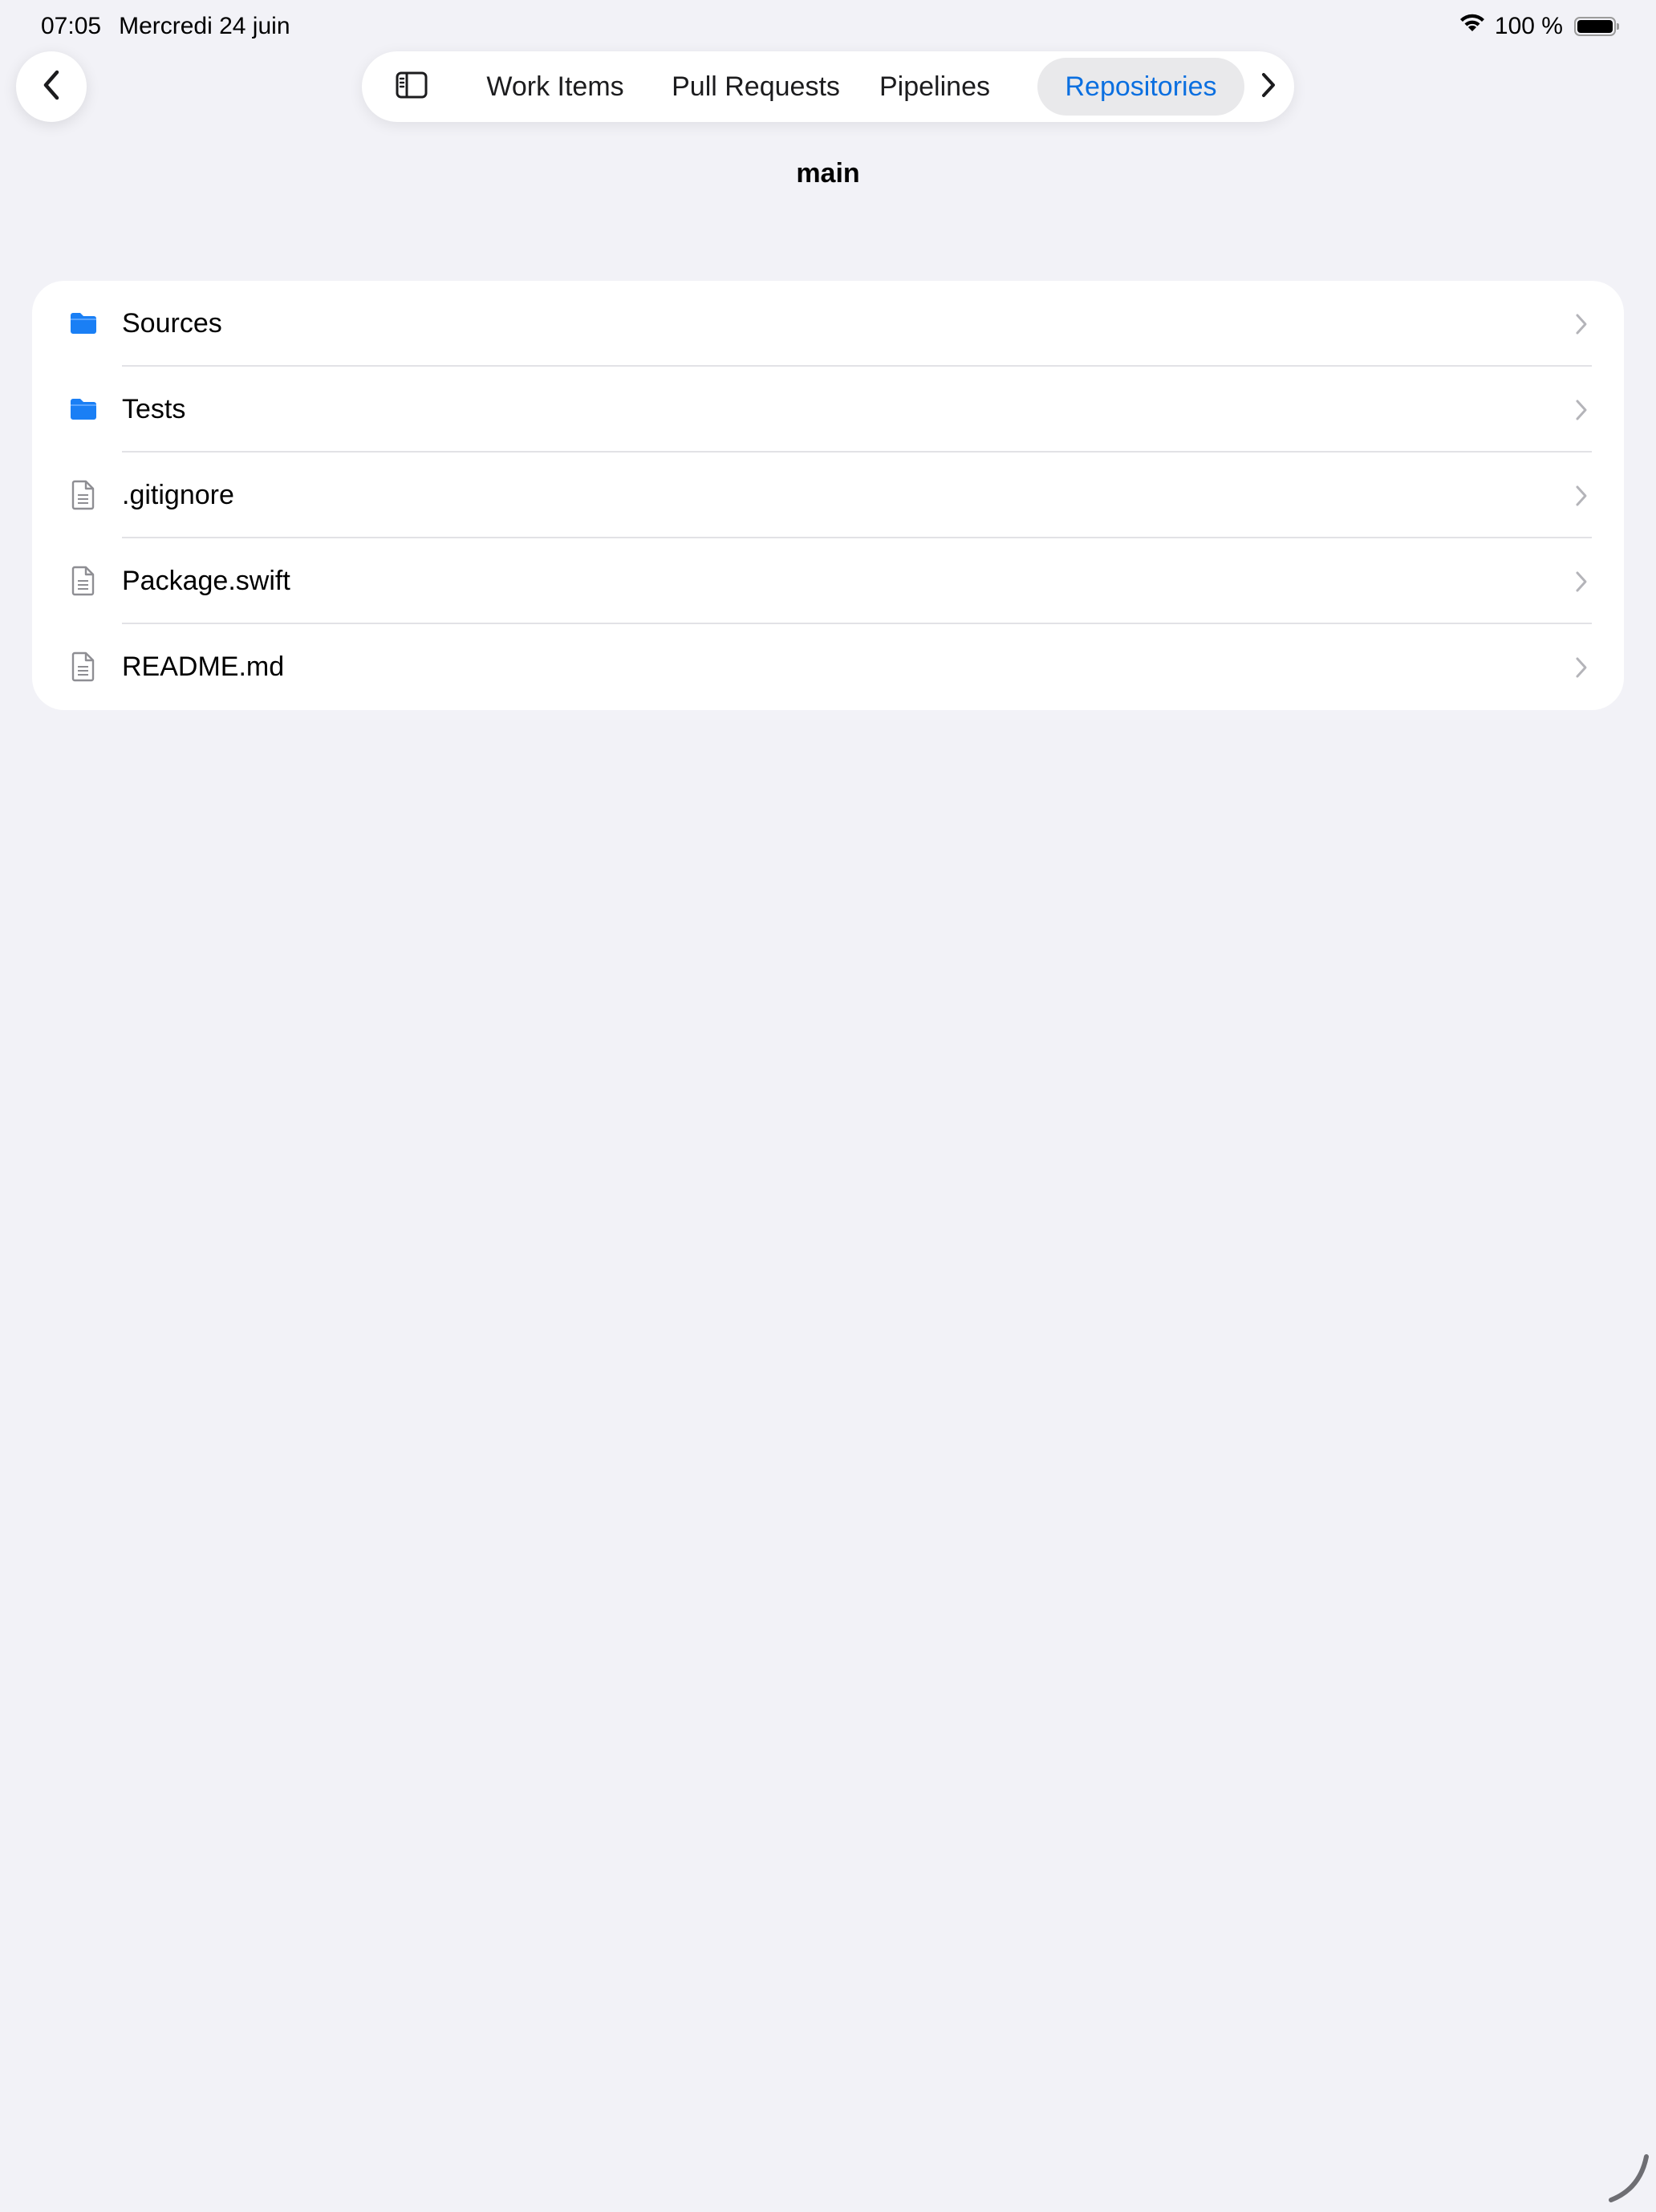 Image resolution: width=1656 pixels, height=2212 pixels. I want to click on tab-label: Pull Requests, so click(756, 86).